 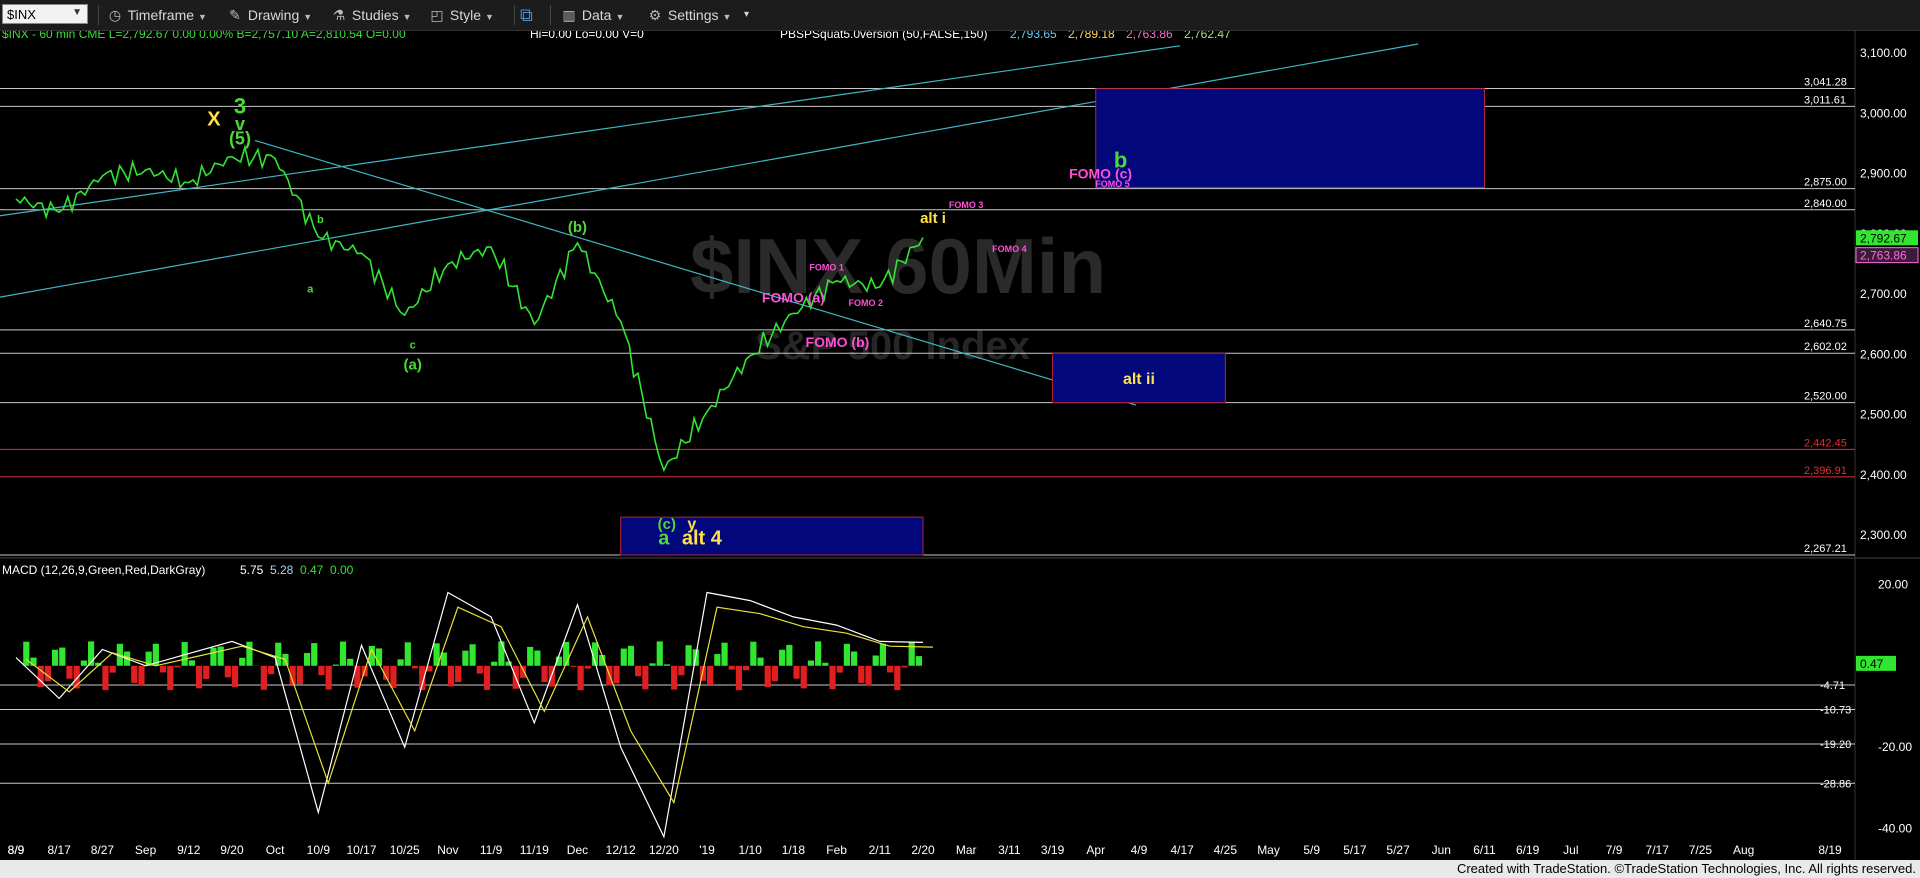 I want to click on style-icon: ◰, so click(x=437, y=15).